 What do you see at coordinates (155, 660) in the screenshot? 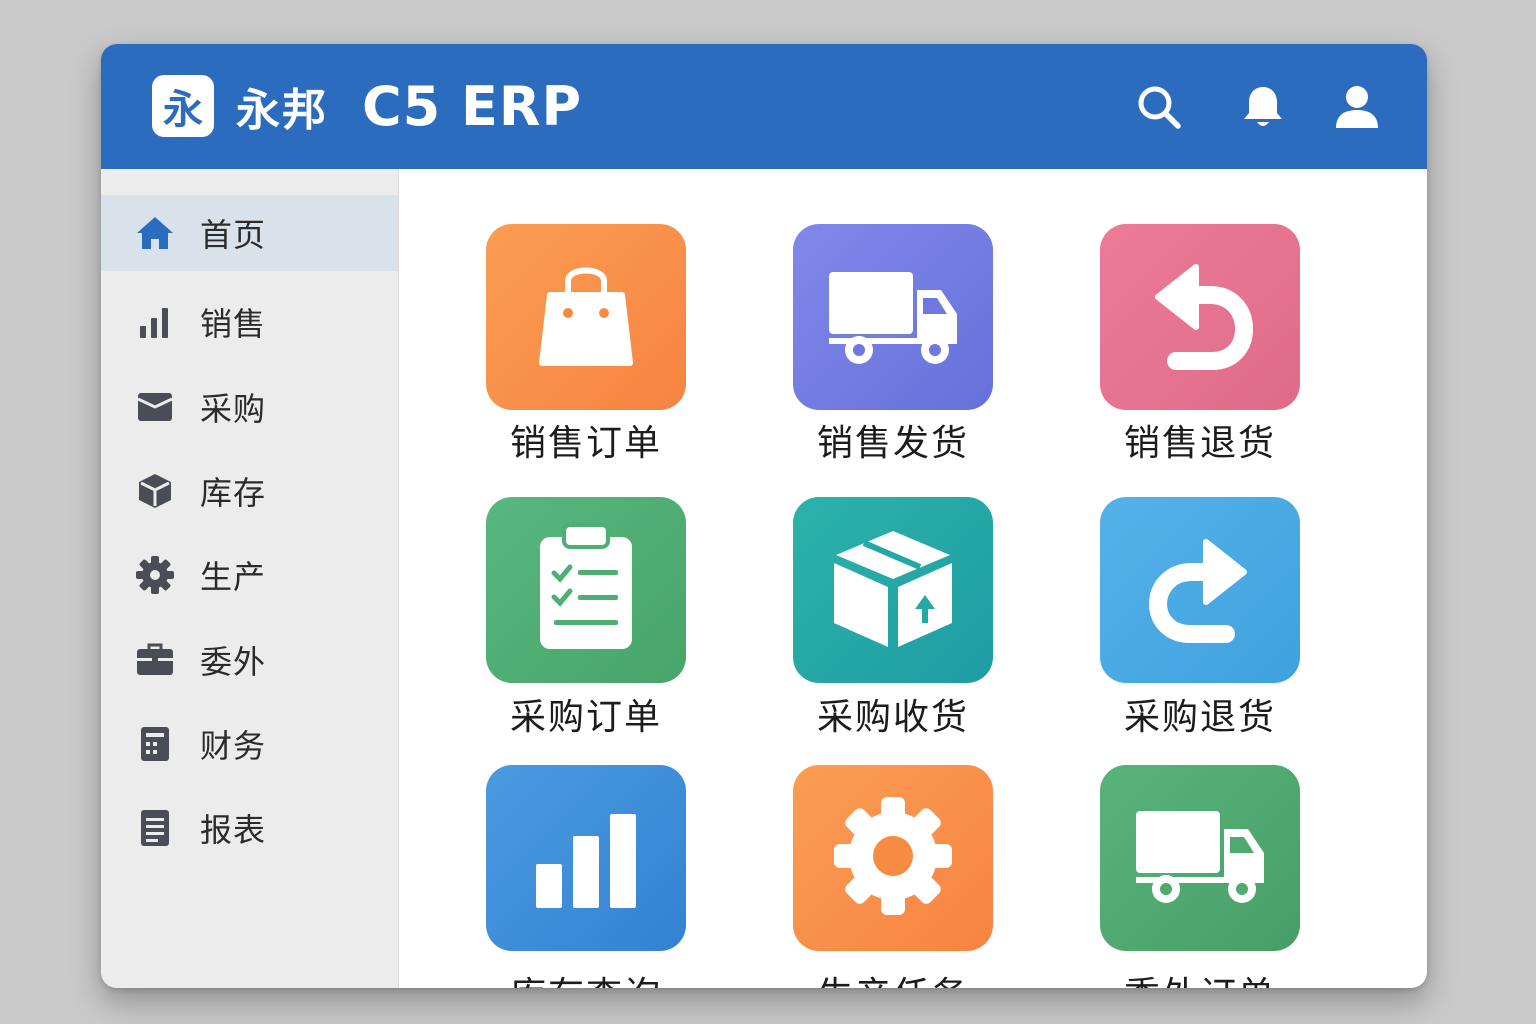
I see `briefcase-icon` at bounding box center [155, 660].